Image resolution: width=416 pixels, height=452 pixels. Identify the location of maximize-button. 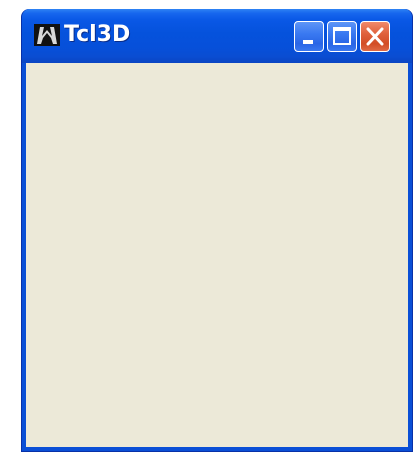
(342, 36).